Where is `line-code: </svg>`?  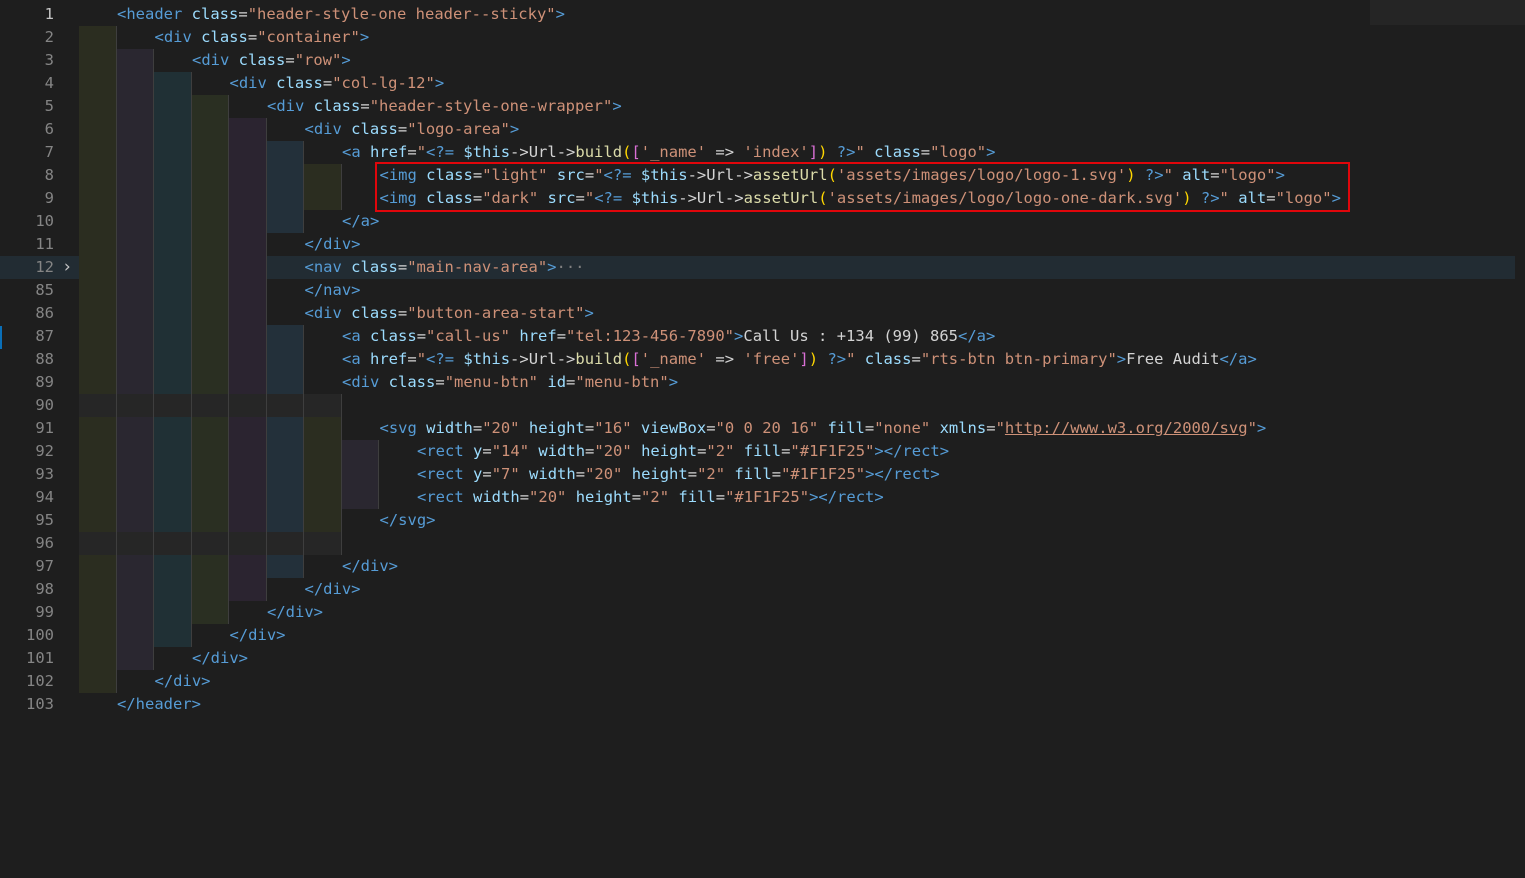 line-code: </svg> is located at coordinates (408, 520).